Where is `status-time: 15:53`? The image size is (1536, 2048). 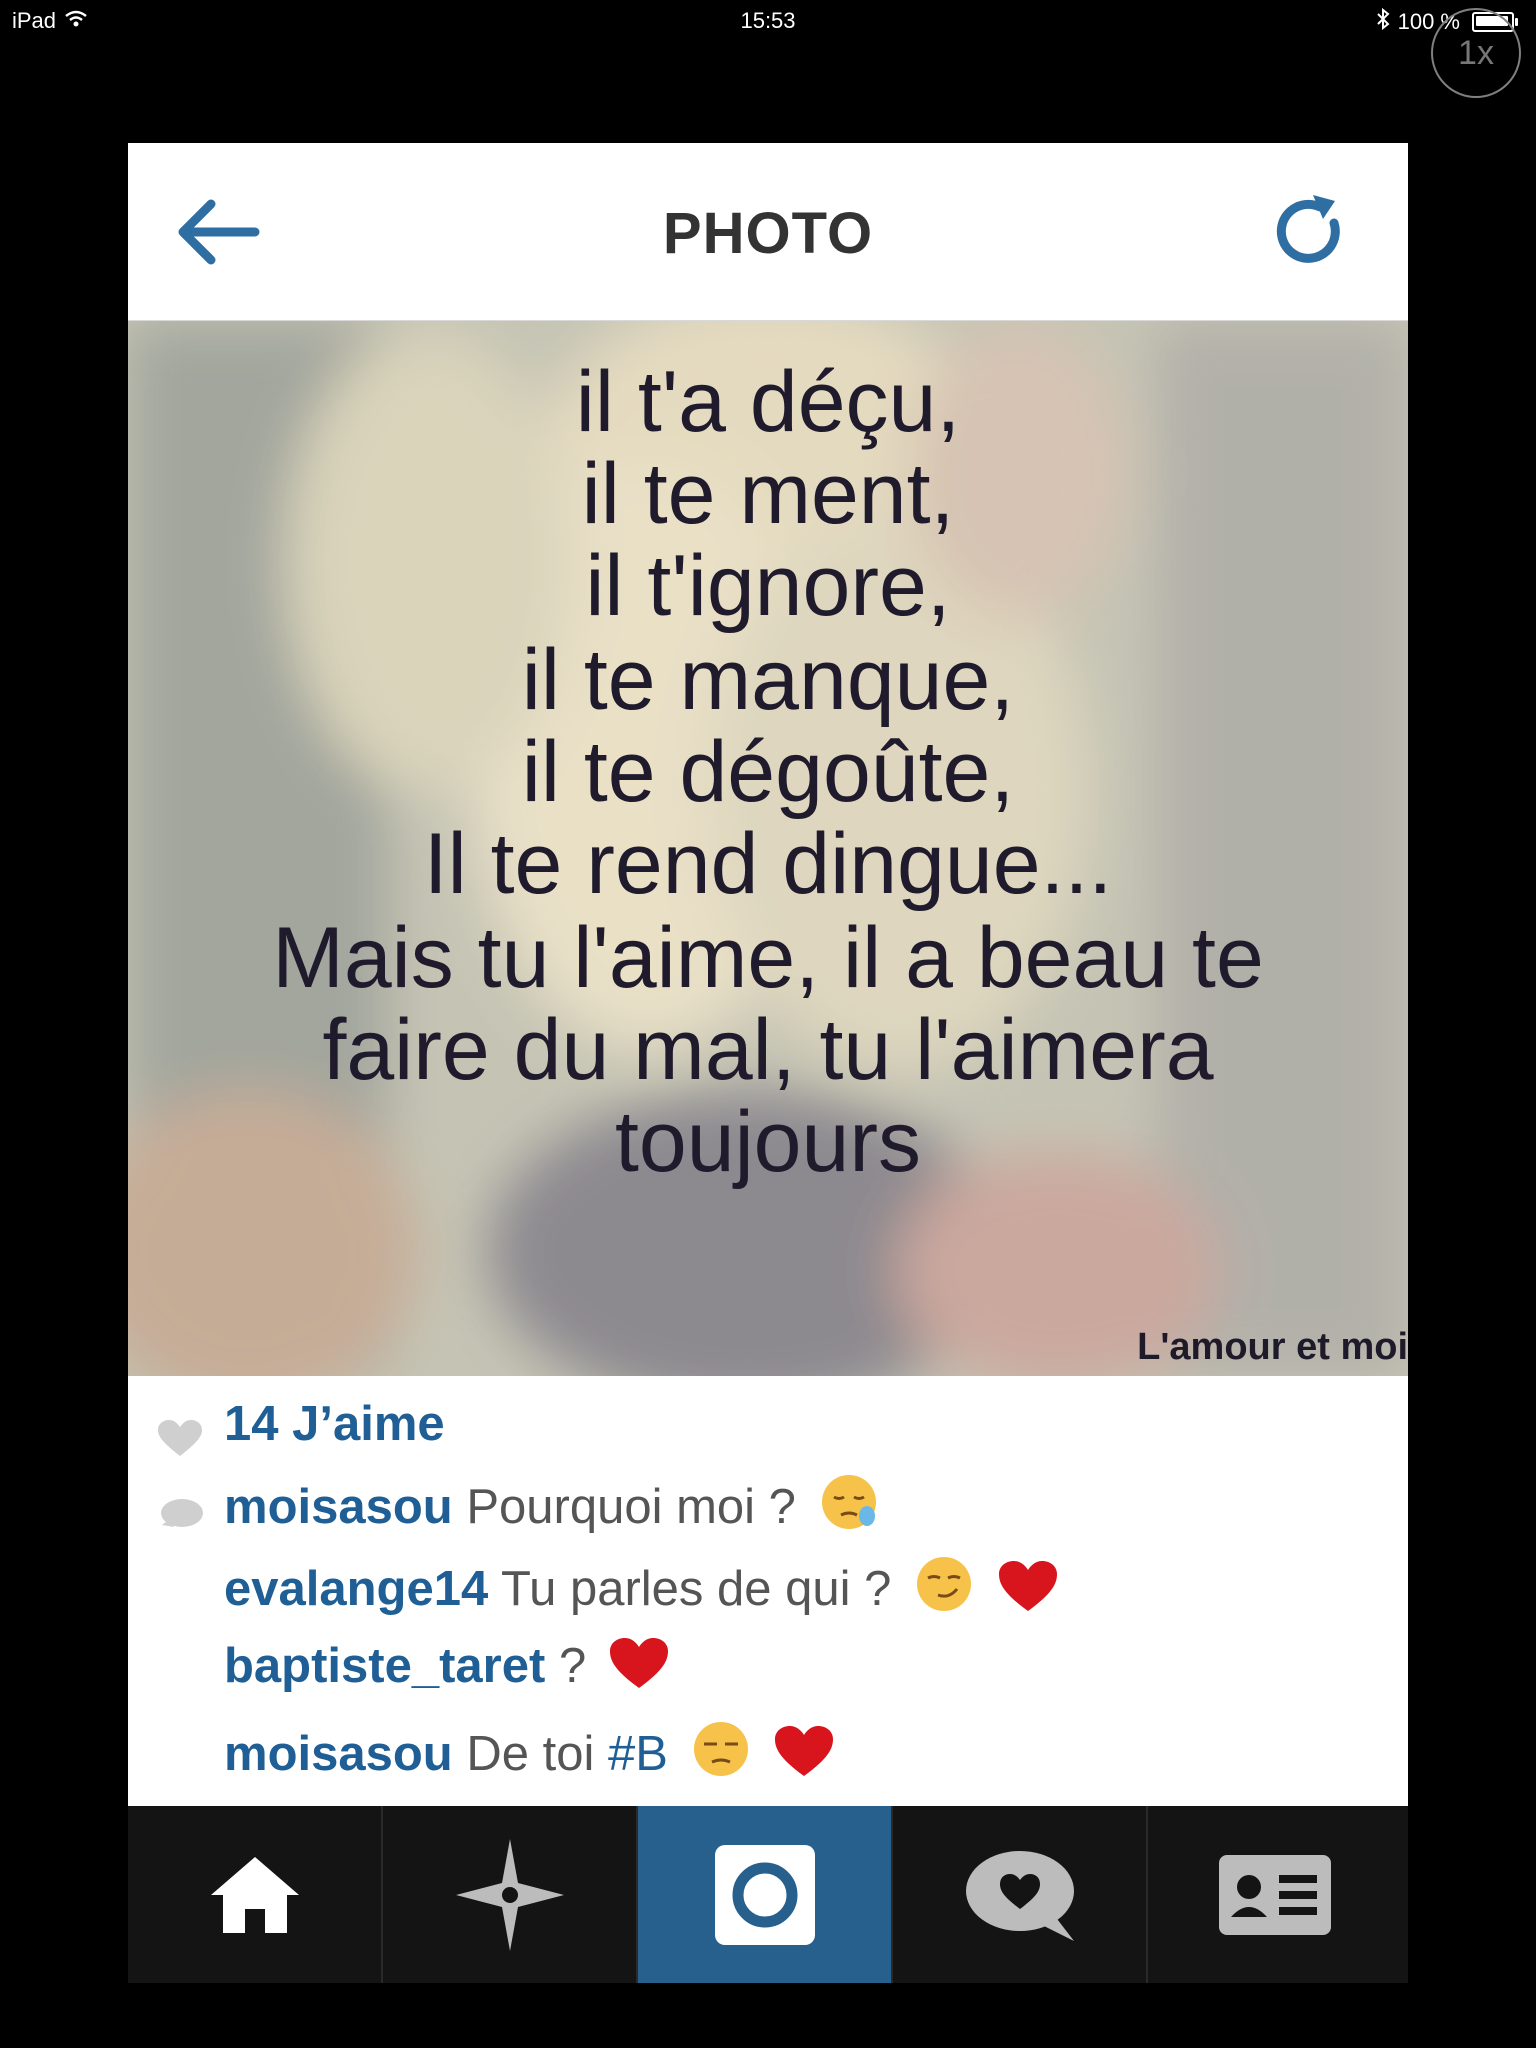 status-time: 15:53 is located at coordinates (768, 20).